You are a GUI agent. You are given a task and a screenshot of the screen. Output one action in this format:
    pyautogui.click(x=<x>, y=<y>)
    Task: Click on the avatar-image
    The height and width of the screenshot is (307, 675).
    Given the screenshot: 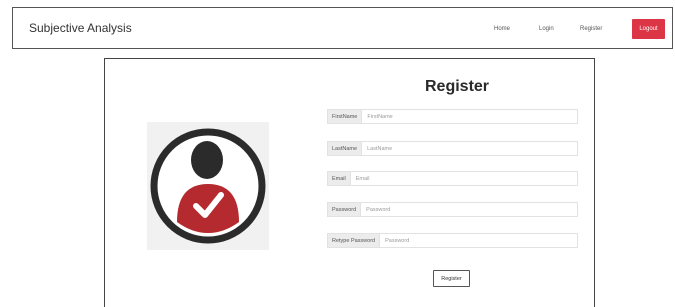 What is the action you would take?
    pyautogui.click(x=208, y=186)
    